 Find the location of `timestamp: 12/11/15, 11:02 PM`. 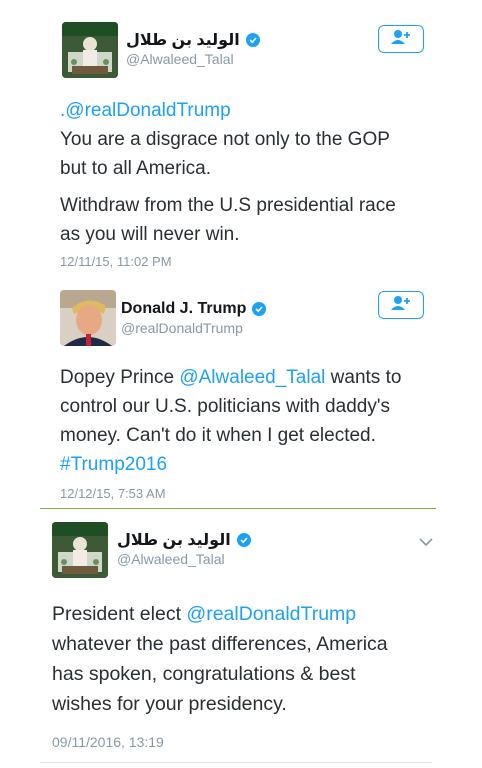

timestamp: 12/11/15, 11:02 PM is located at coordinates (116, 261).